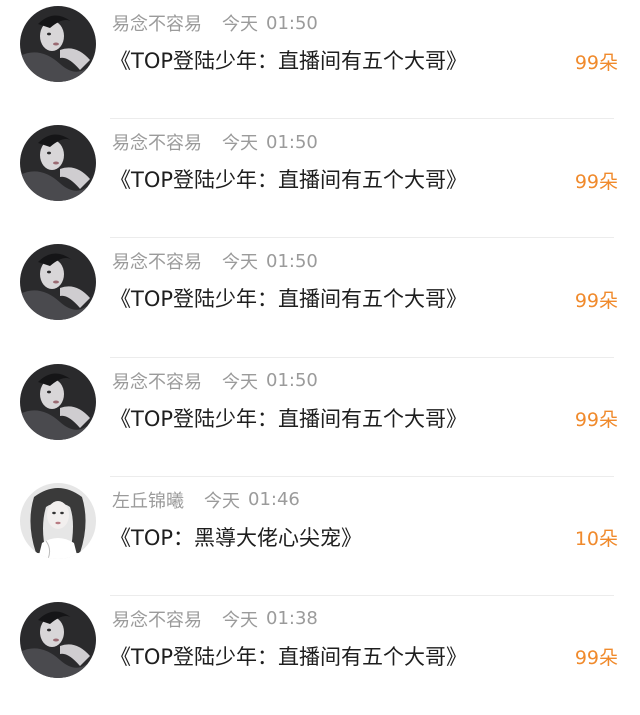  Describe the element at coordinates (292, 619) in the screenshot. I see `timestamp: 01:38` at that location.